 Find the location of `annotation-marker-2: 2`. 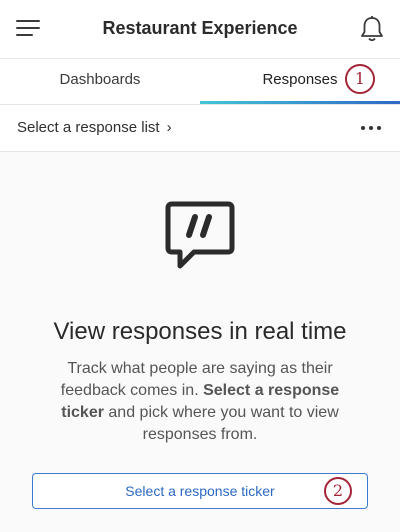

annotation-marker-2: 2 is located at coordinates (338, 491).